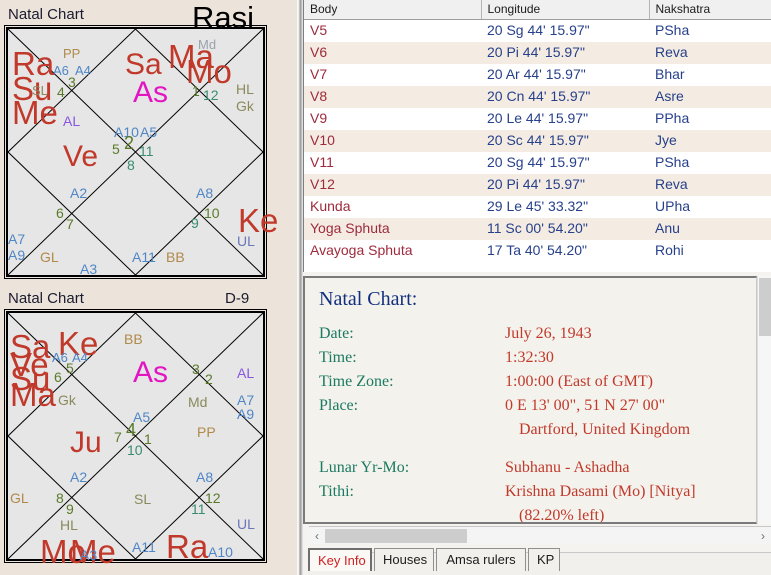 The image size is (771, 575). I want to click on table-row: V11 20 Sg 44' 15.97" PSha, so click(537, 162).